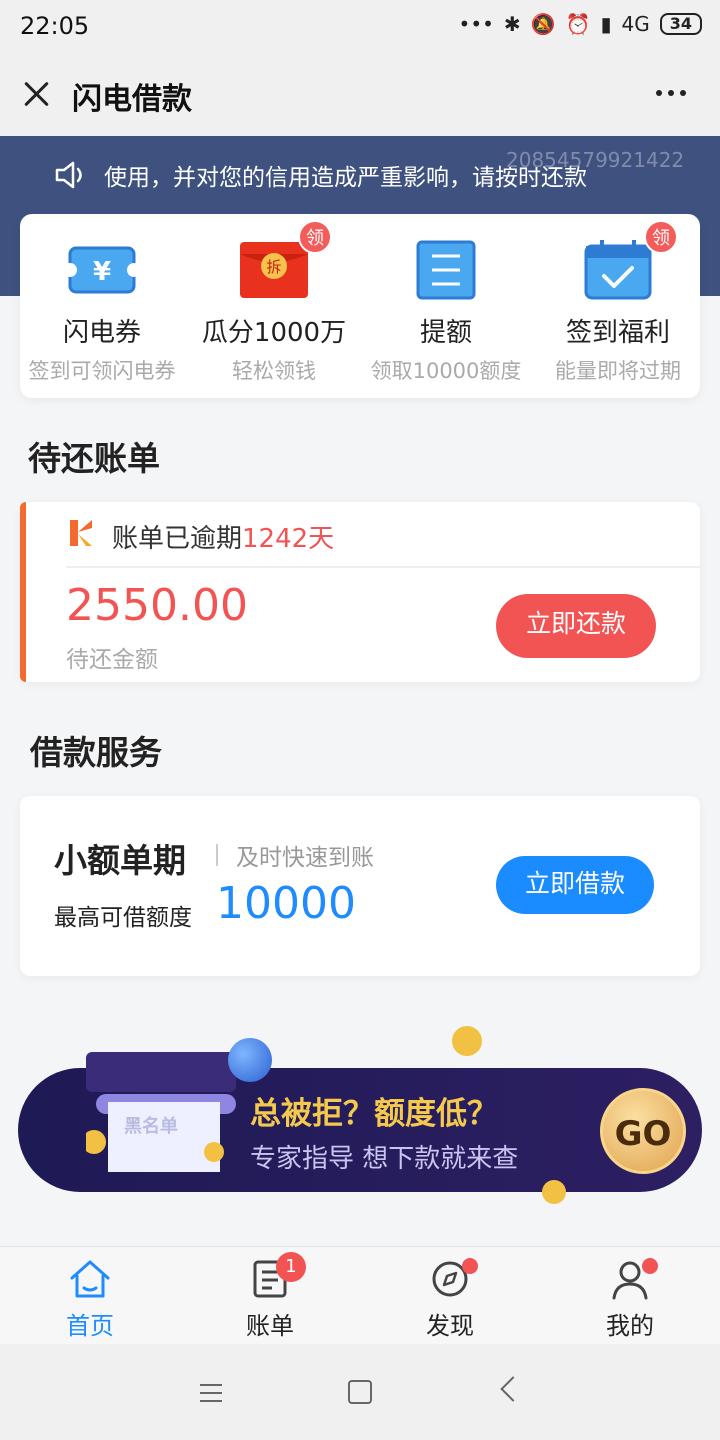 The height and width of the screenshot is (1440, 720). I want to click on bill-icon: 1, so click(277, 1276).